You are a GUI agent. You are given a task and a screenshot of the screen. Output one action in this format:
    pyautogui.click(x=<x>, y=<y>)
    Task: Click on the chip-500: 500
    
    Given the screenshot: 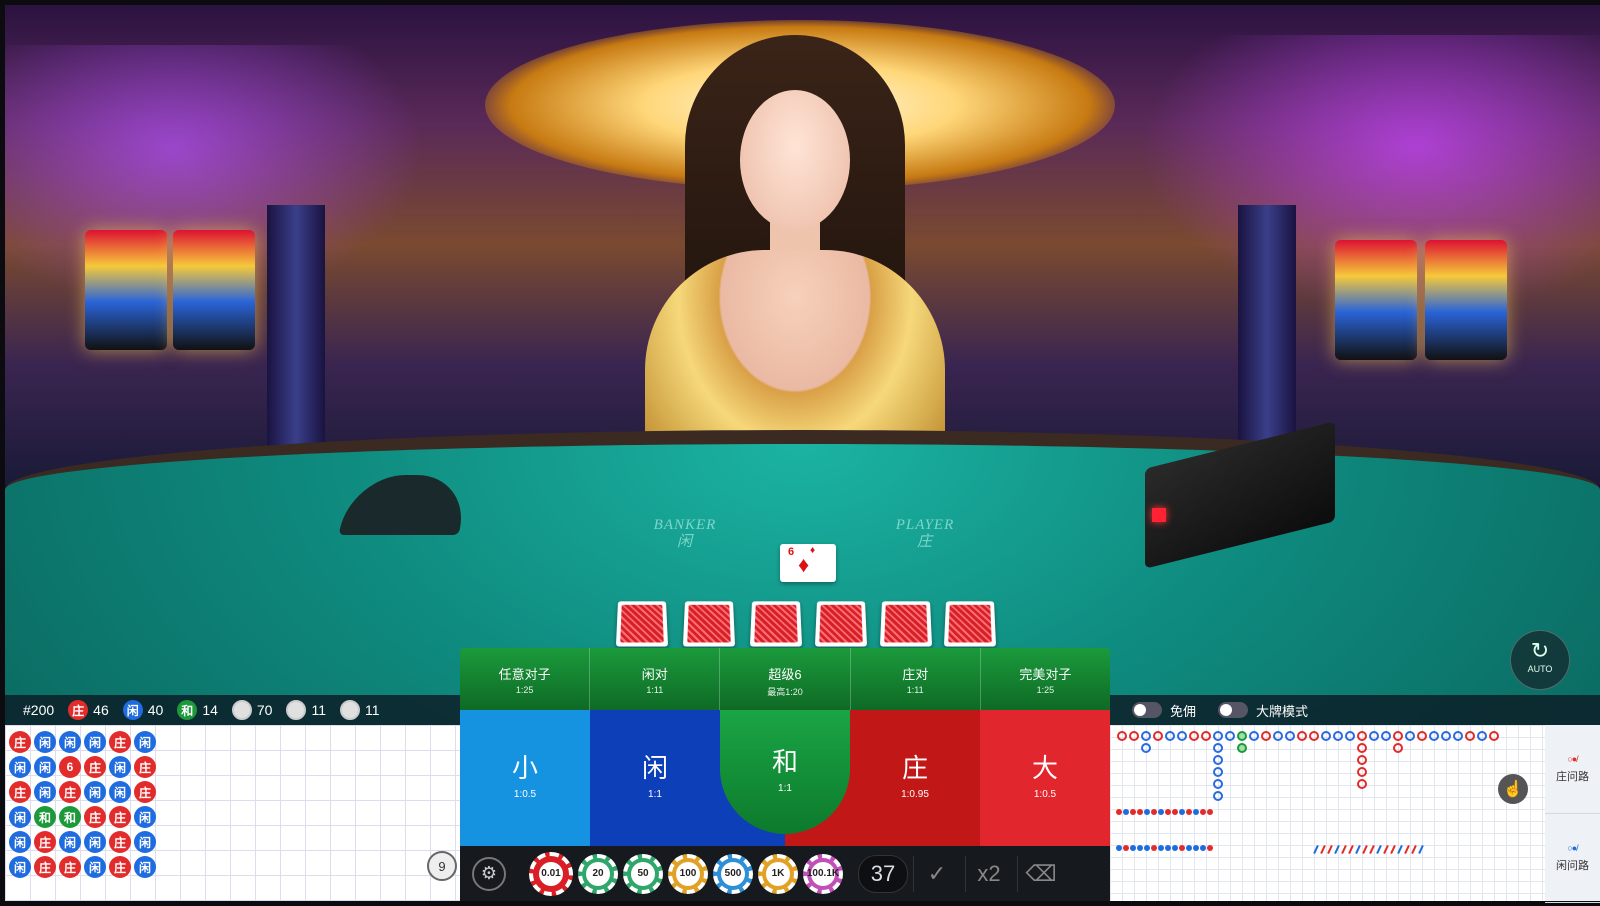 What is the action you would take?
    pyautogui.click(x=733, y=873)
    